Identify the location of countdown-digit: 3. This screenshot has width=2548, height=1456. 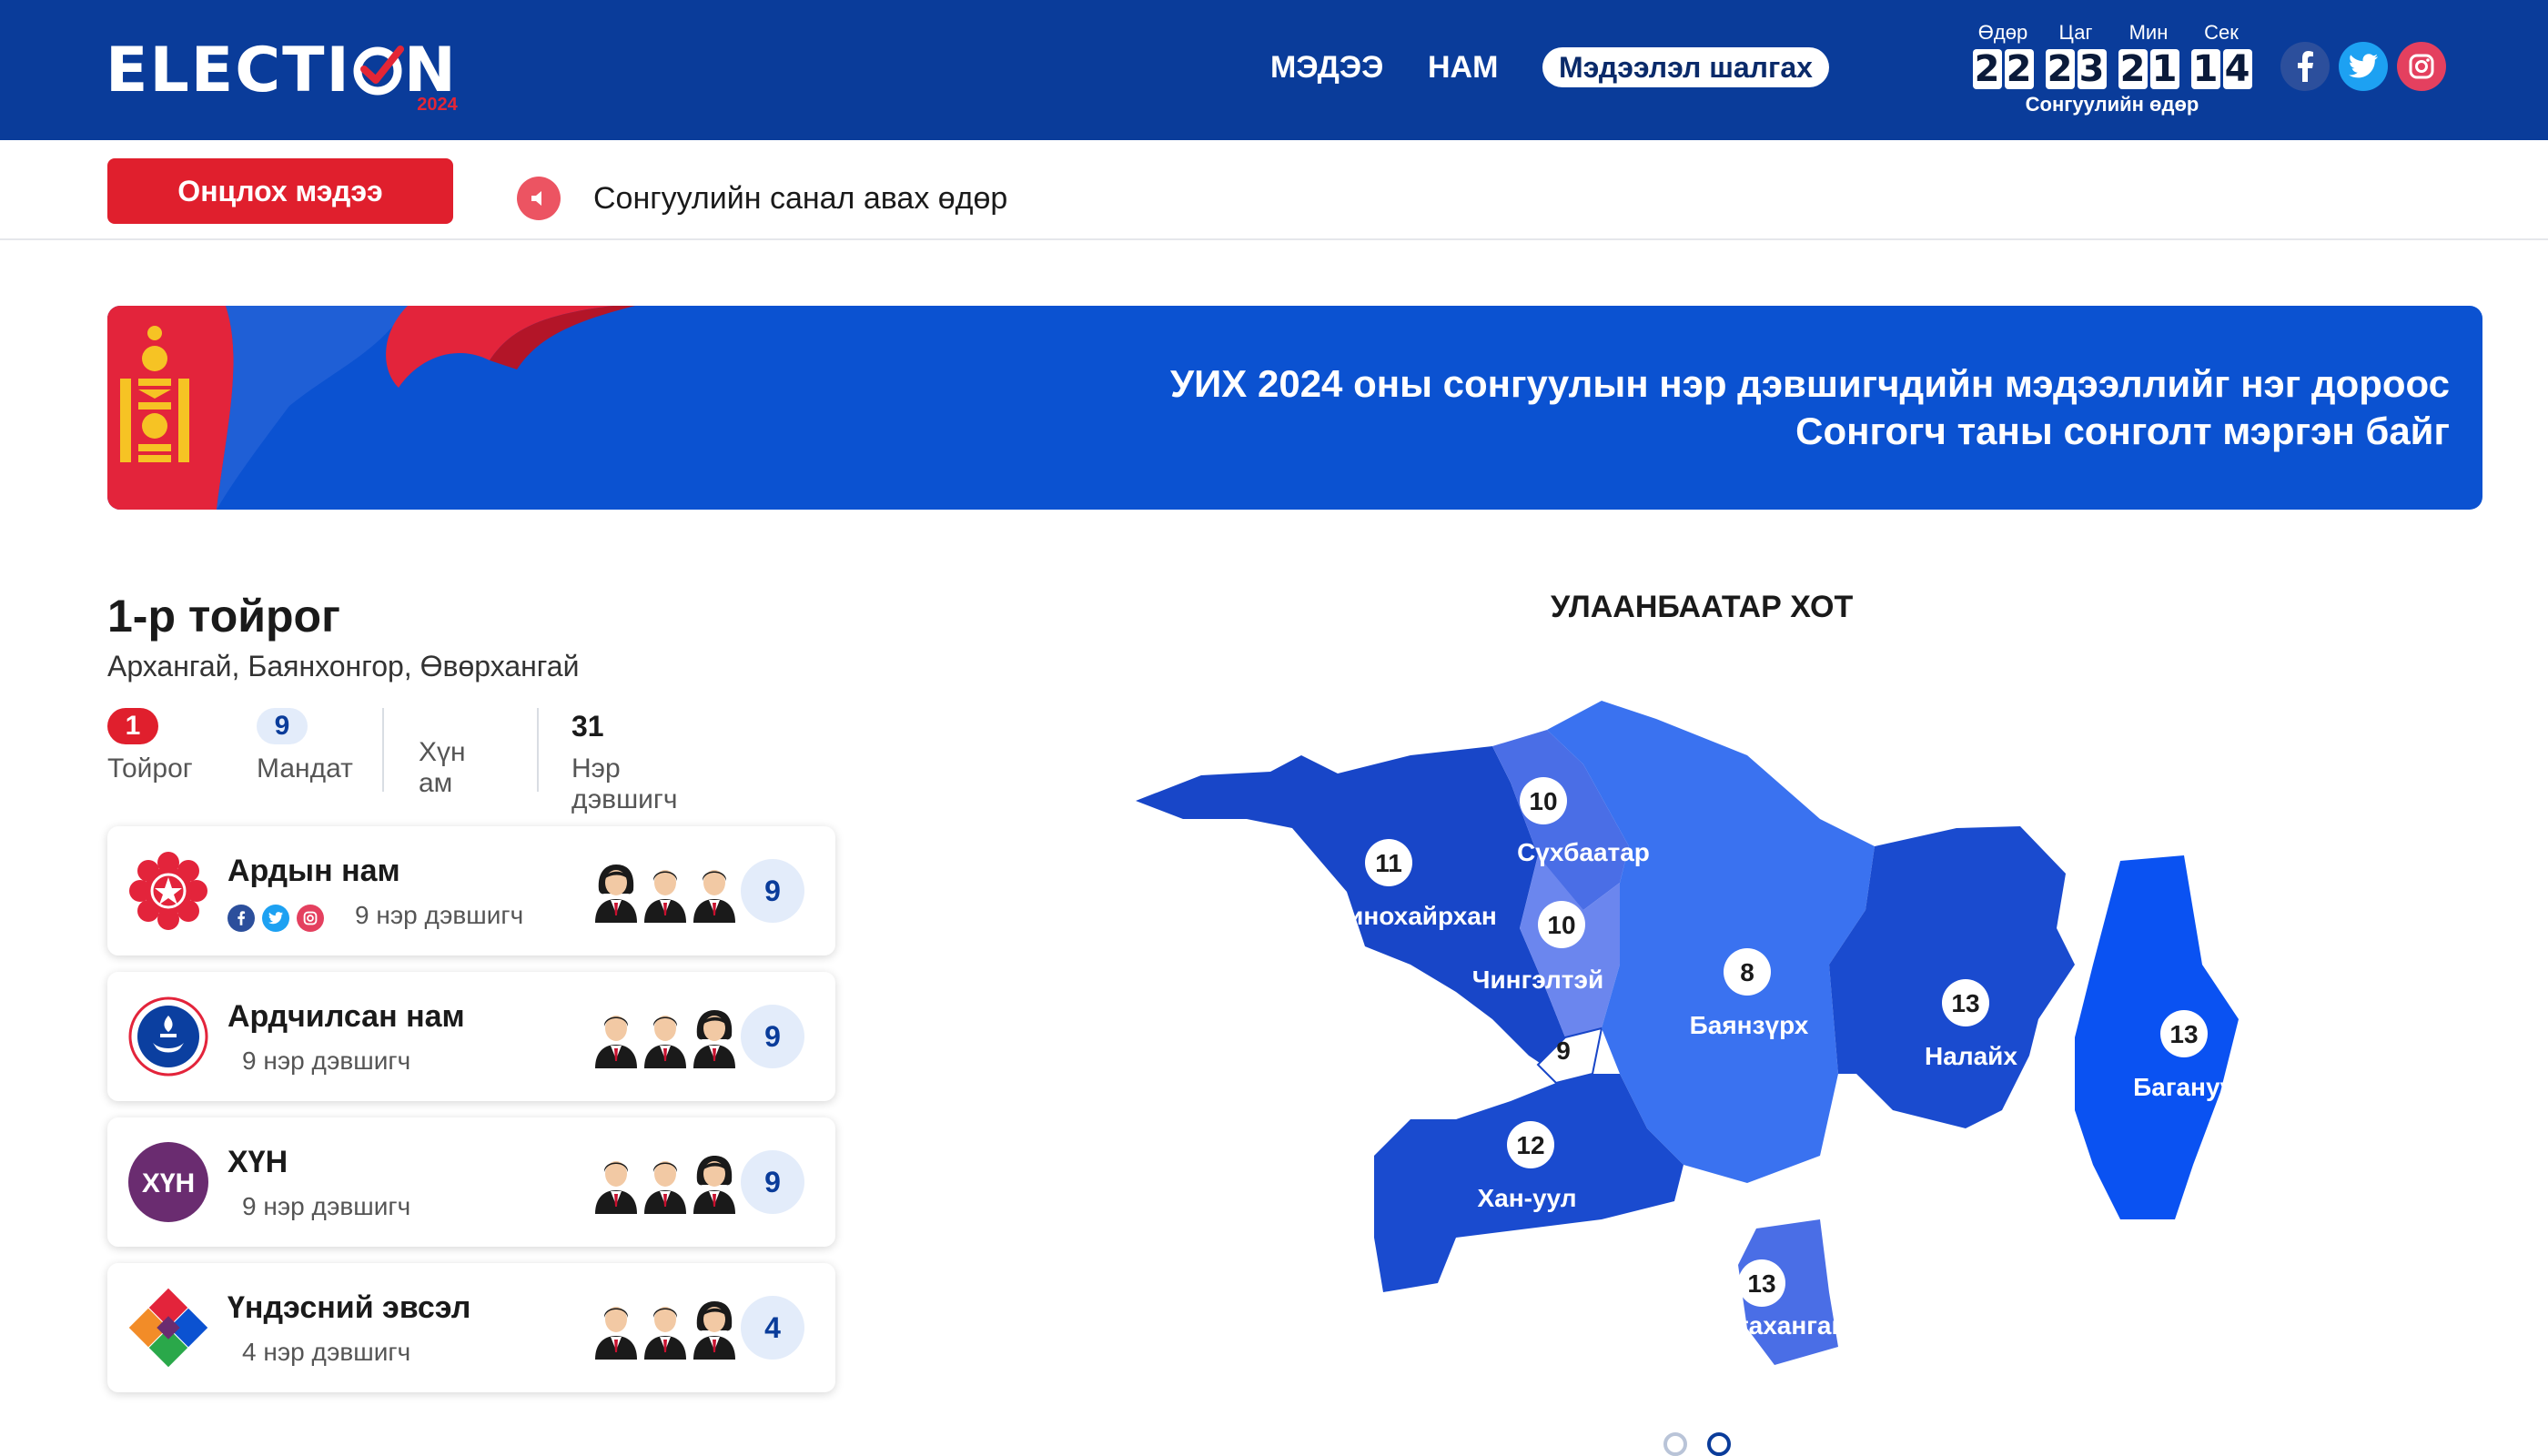
(2092, 69).